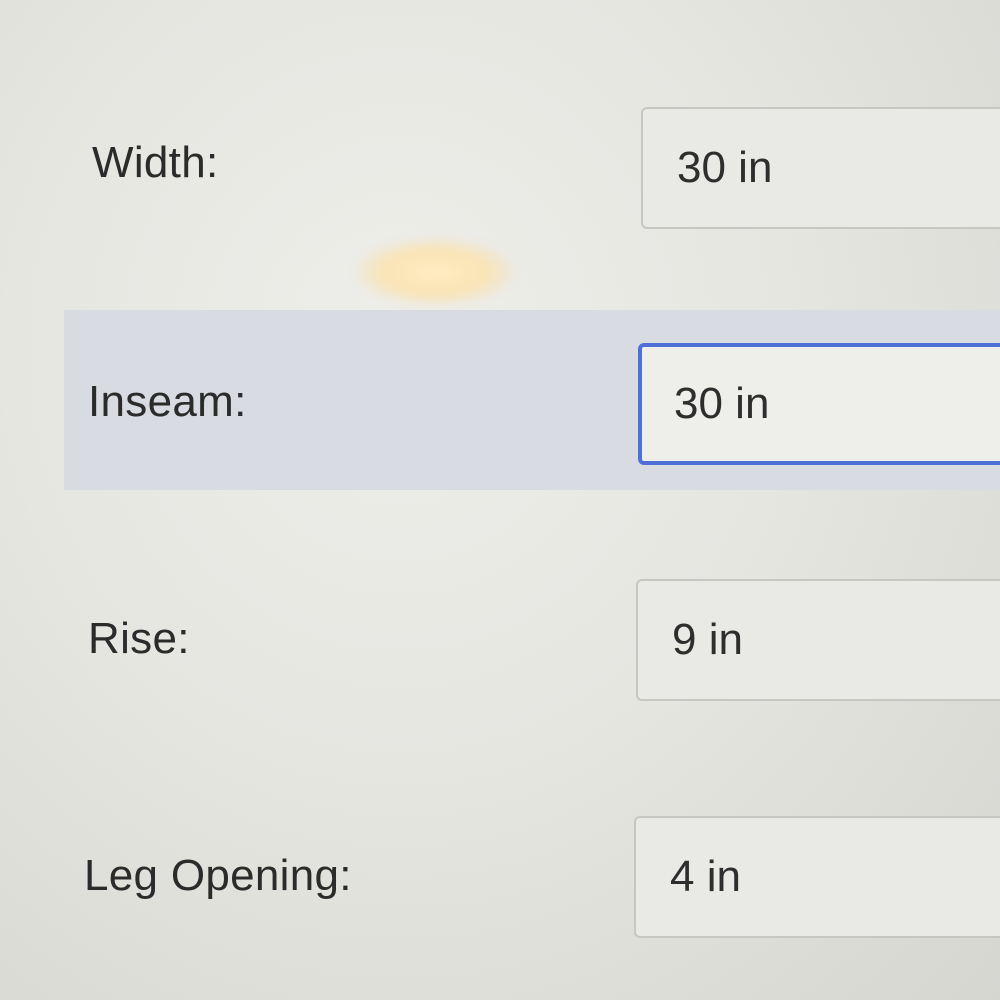 Image resolution: width=1000 pixels, height=1000 pixels. I want to click on width-label: Width:, so click(155, 162).